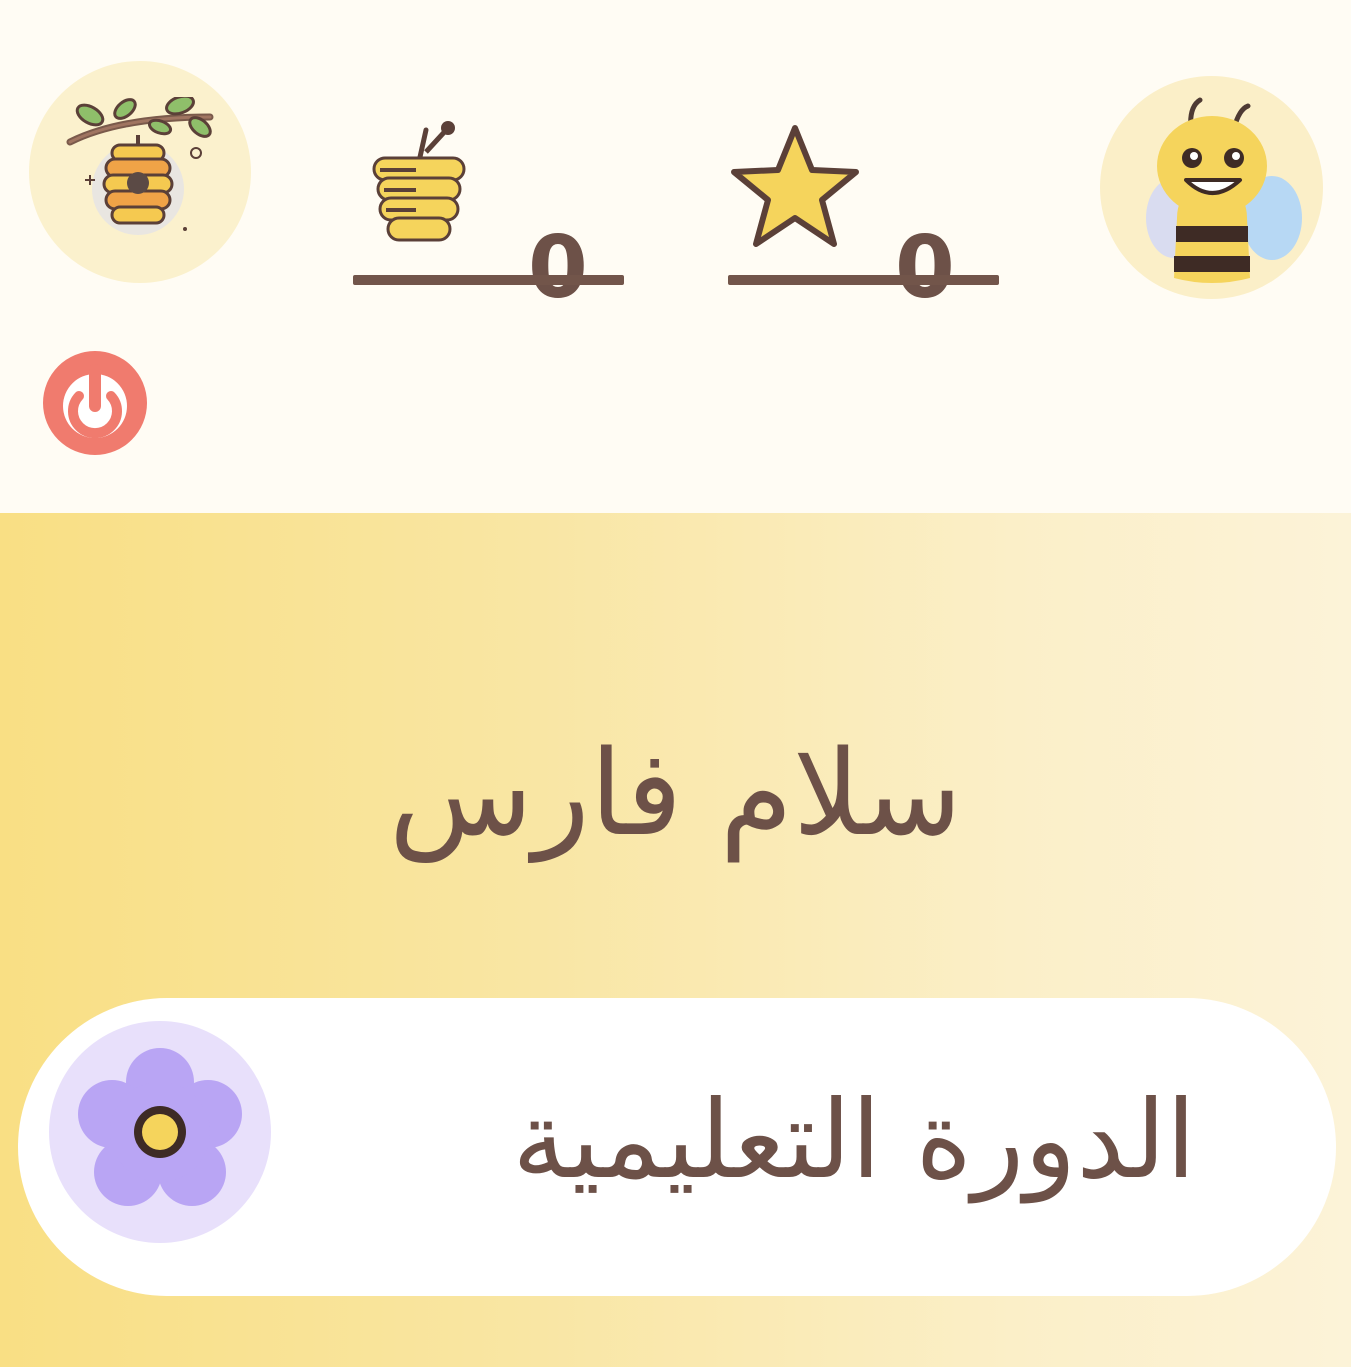  What do you see at coordinates (675, 793) in the screenshot?
I see `greeting-title: سلام فارس` at bounding box center [675, 793].